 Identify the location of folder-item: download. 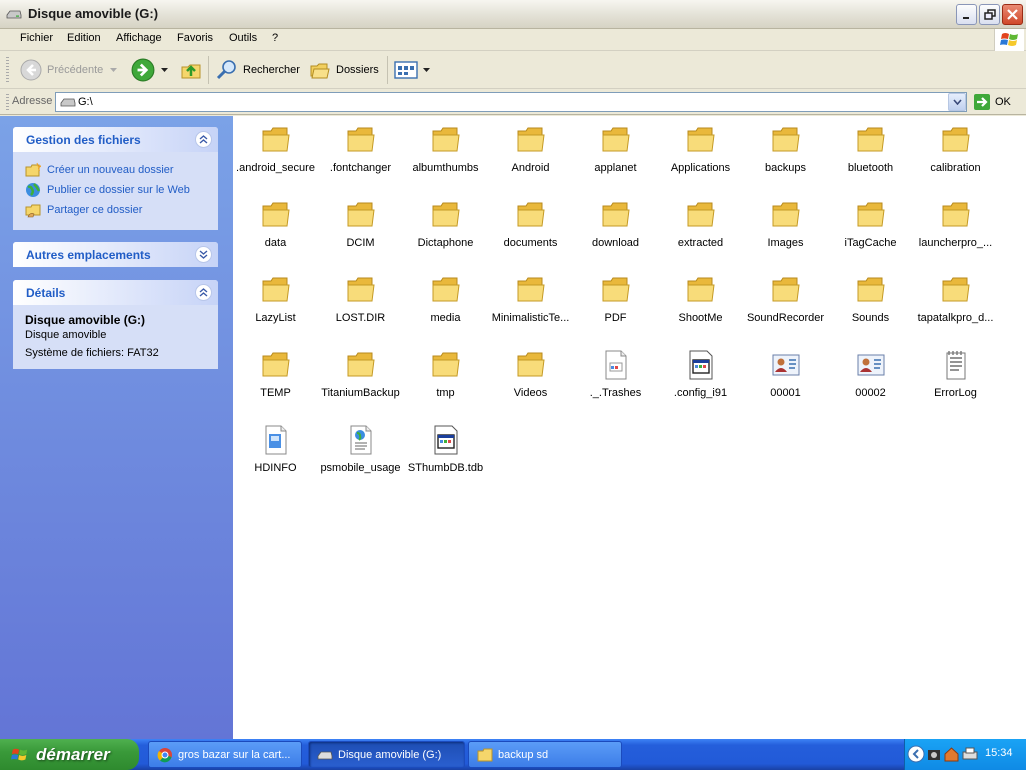
(615, 224).